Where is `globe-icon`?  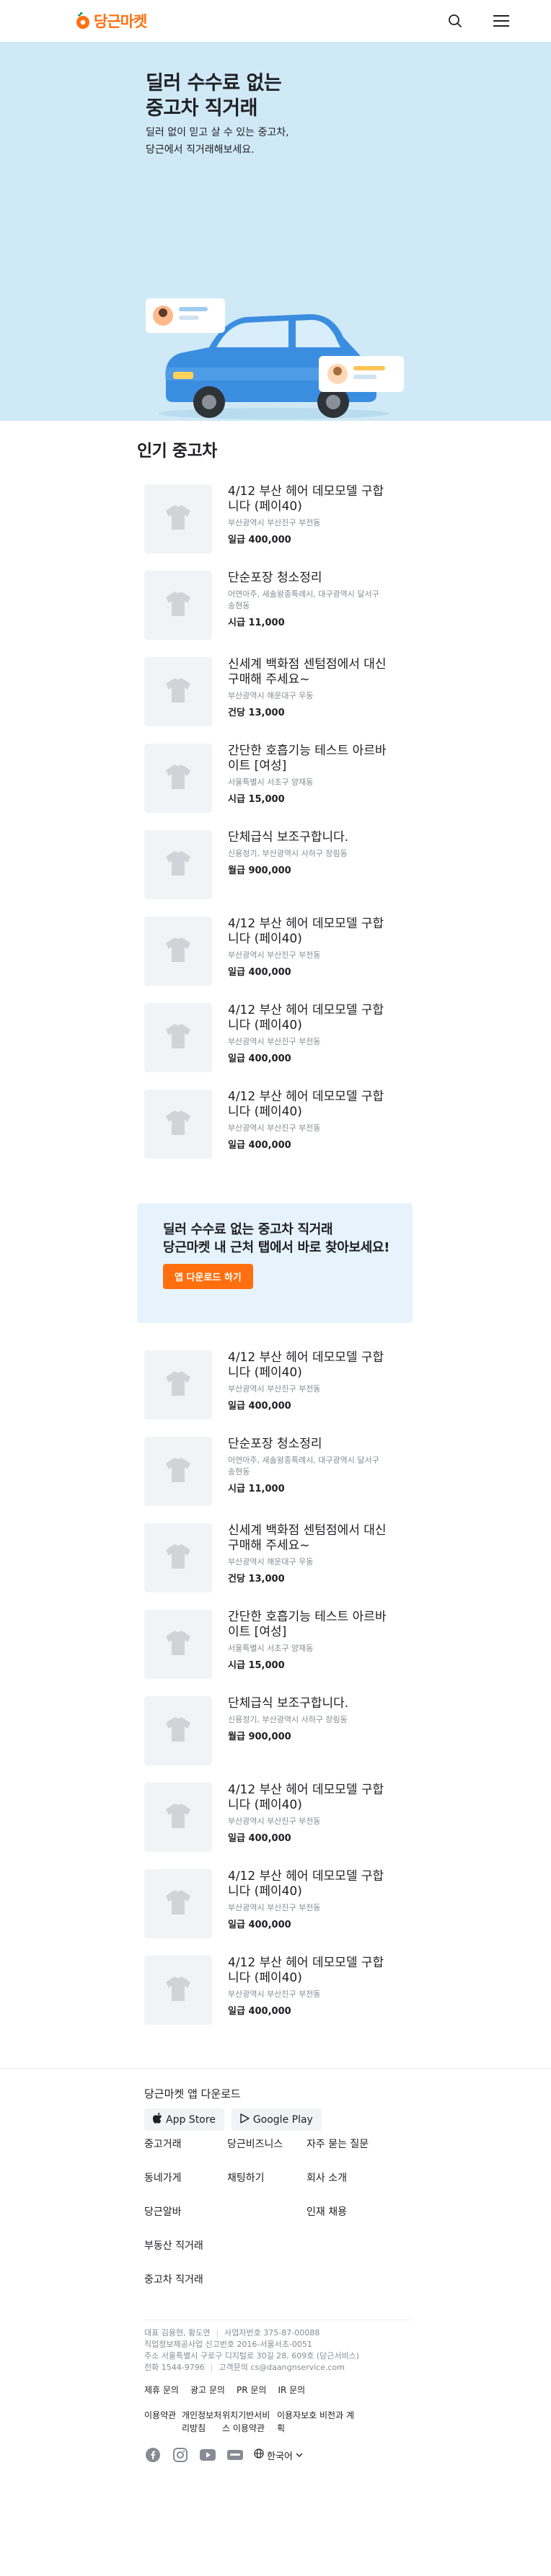
globe-icon is located at coordinates (259, 2454).